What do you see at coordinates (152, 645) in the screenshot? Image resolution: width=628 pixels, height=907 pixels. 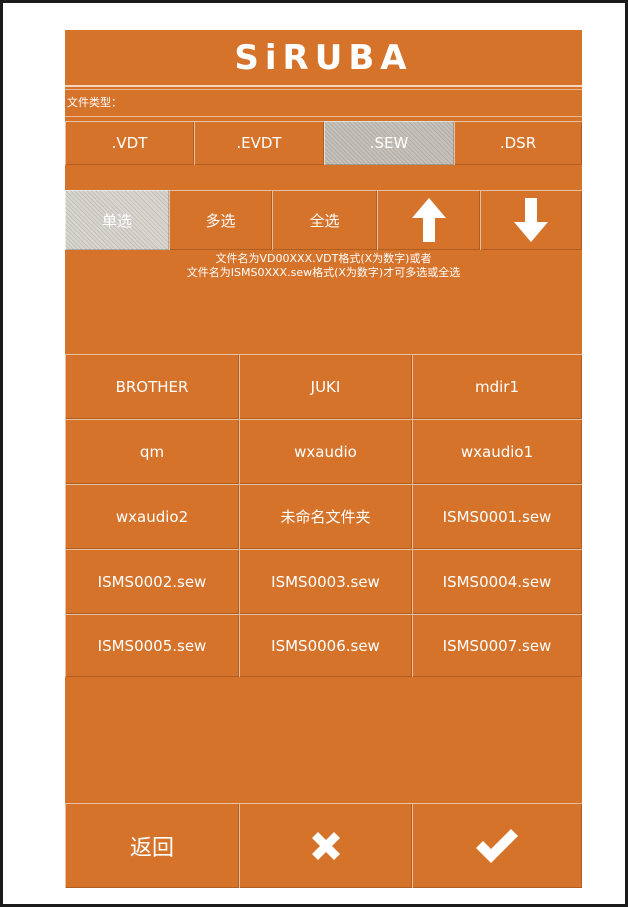 I see `file-item: ISMS0005.sew` at bounding box center [152, 645].